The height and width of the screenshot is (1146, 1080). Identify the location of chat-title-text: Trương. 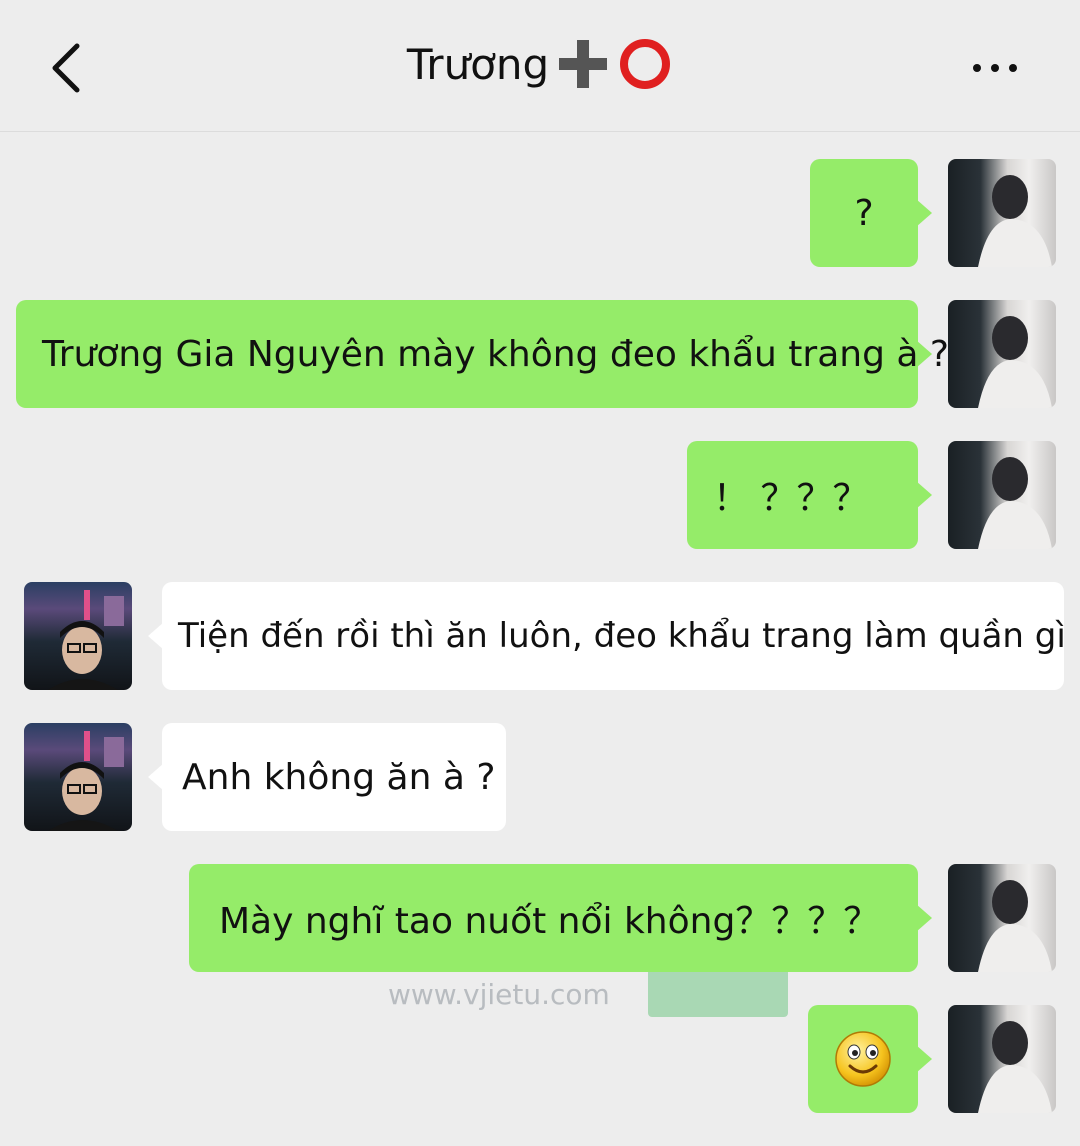
(478, 64).